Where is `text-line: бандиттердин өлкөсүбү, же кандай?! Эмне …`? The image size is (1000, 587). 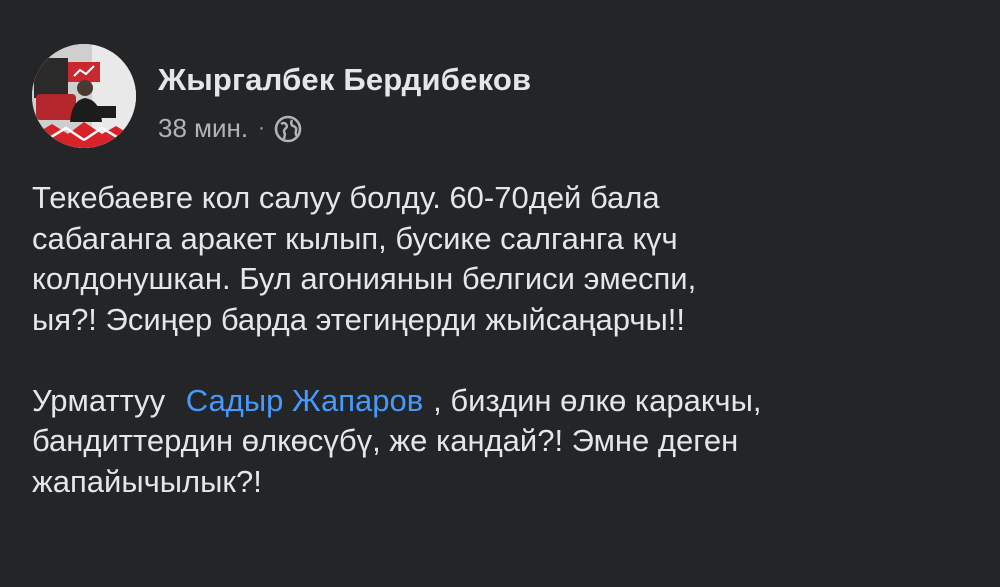 text-line: бандиттердин өлкөсүбү, же кандай?! Эмне … is located at coordinates (385, 440).